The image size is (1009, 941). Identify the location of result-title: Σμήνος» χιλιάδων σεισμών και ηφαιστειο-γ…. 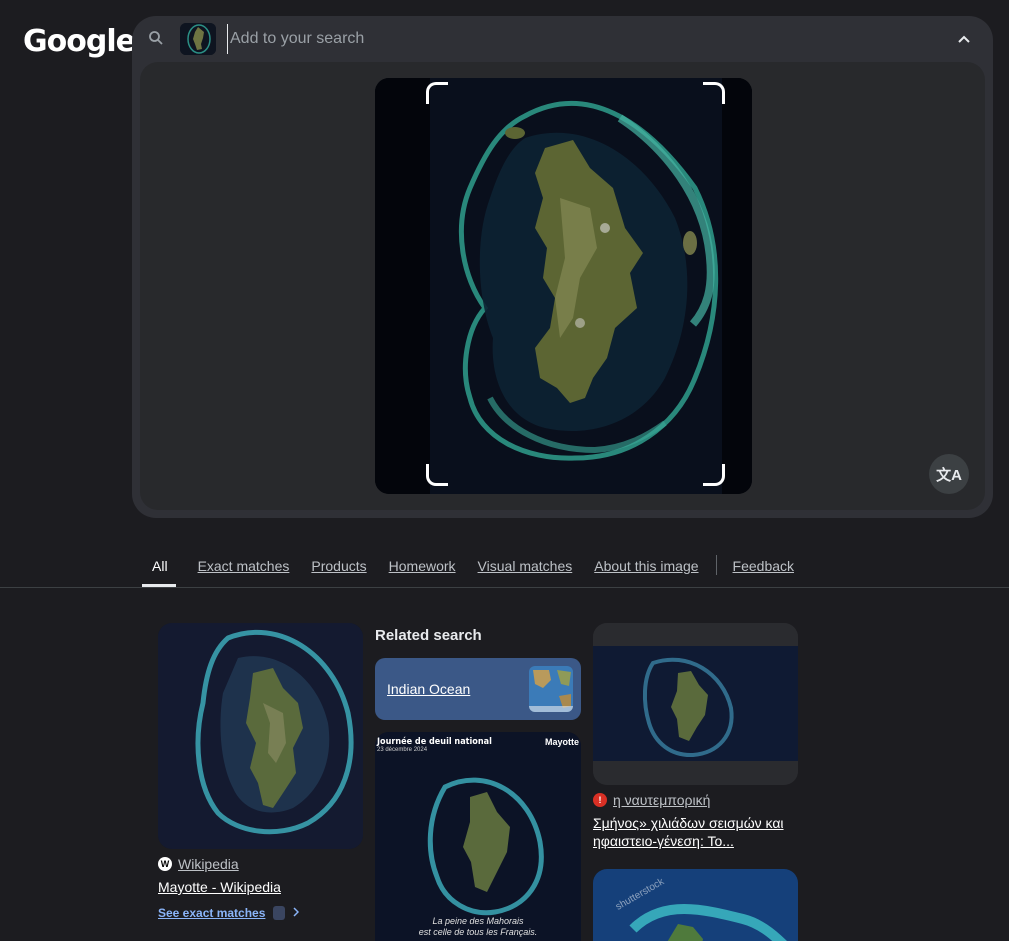
(695, 832).